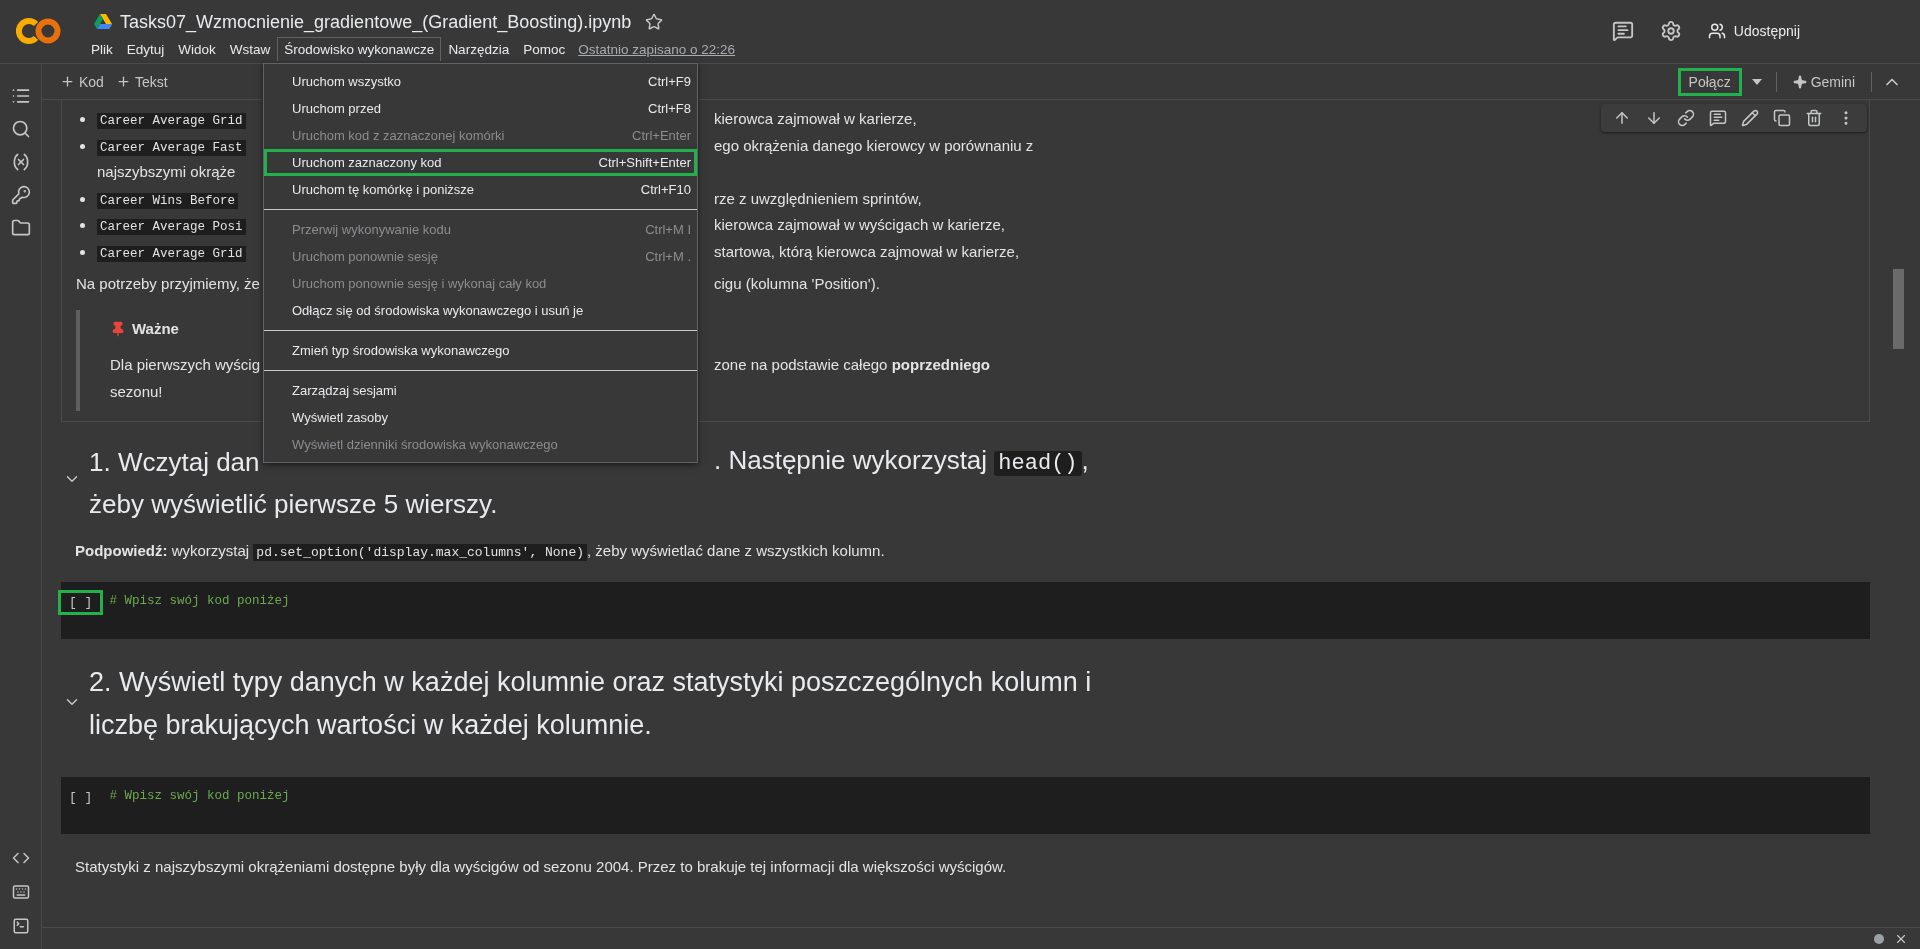  Describe the element at coordinates (874, 145) in the screenshot. I see `bullet-text: ego okrążenia danego kierowcy w porównaniu z` at that location.